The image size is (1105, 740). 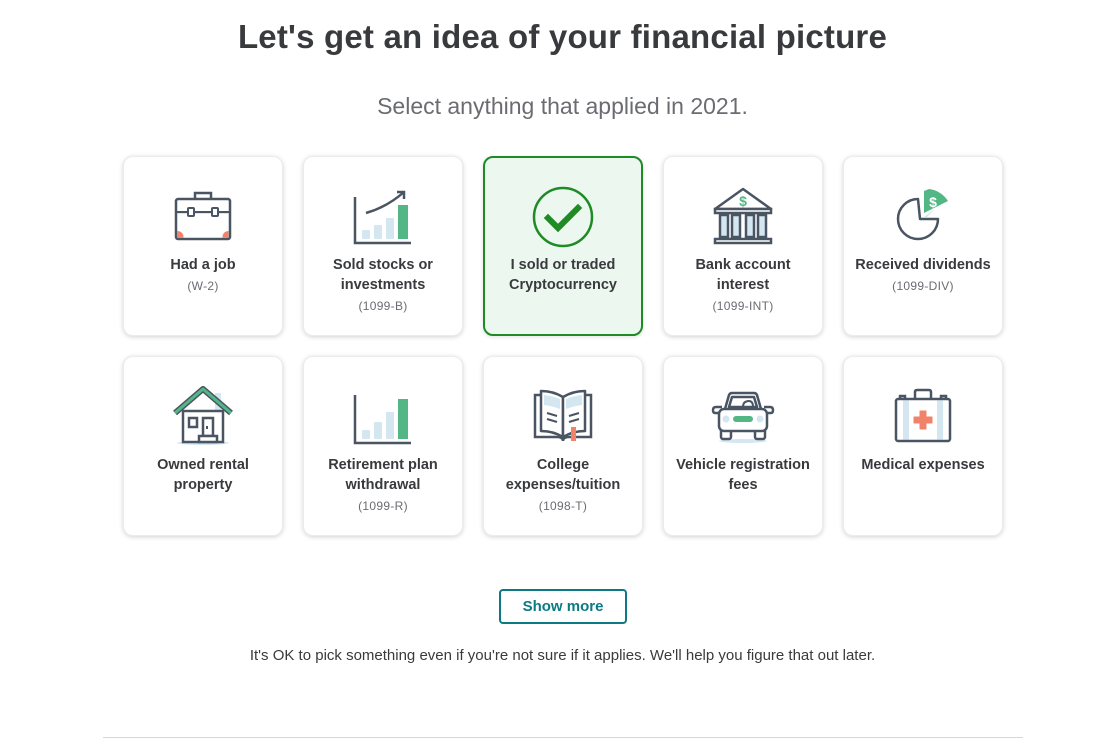 I want to click on card-college-expenses: College expenses/tuition (1098-T), so click(x=563, y=446).